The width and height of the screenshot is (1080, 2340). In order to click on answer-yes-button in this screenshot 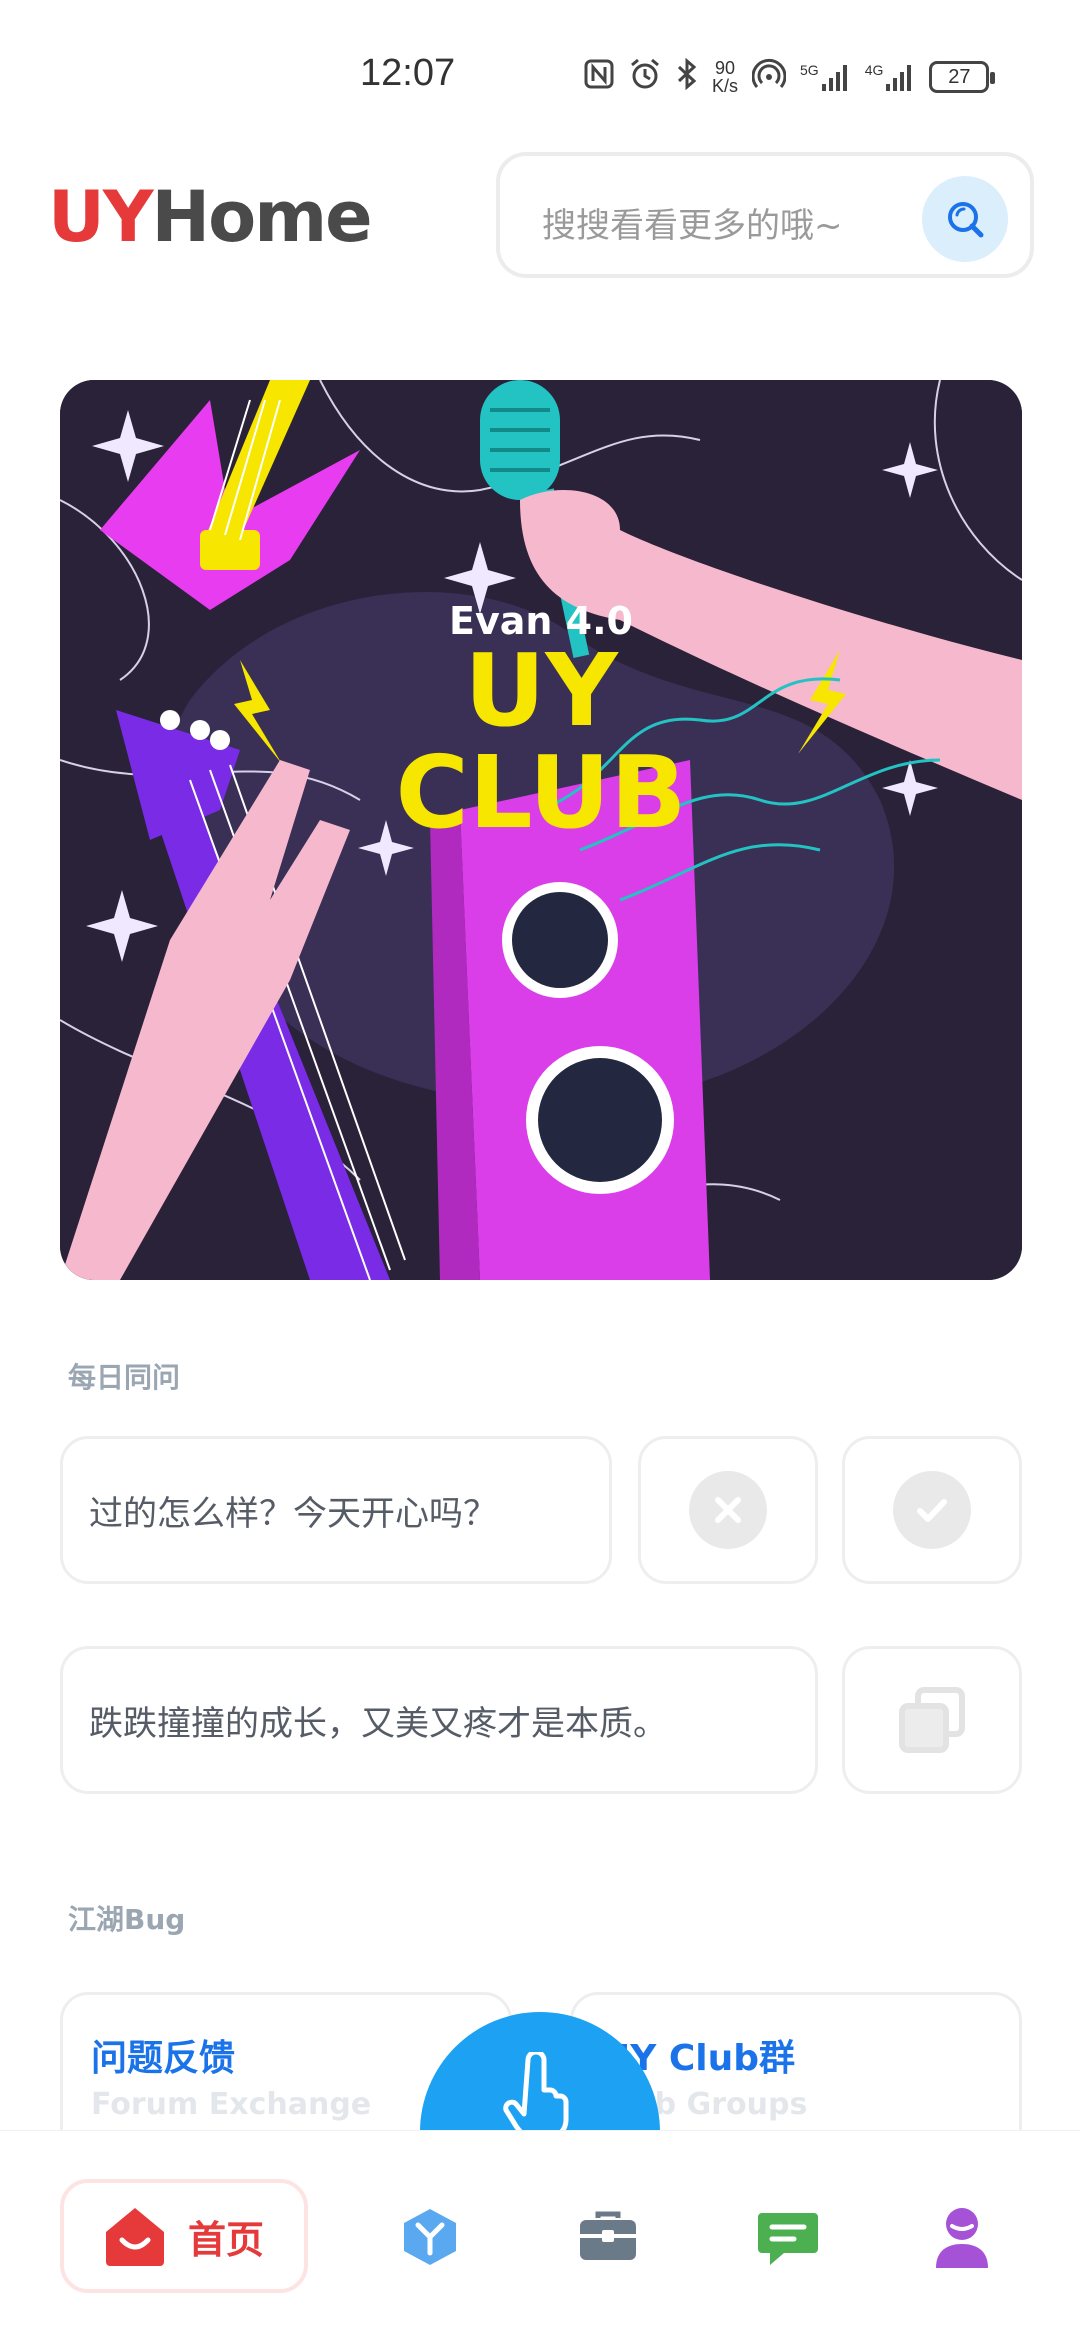, I will do `click(932, 1510)`.